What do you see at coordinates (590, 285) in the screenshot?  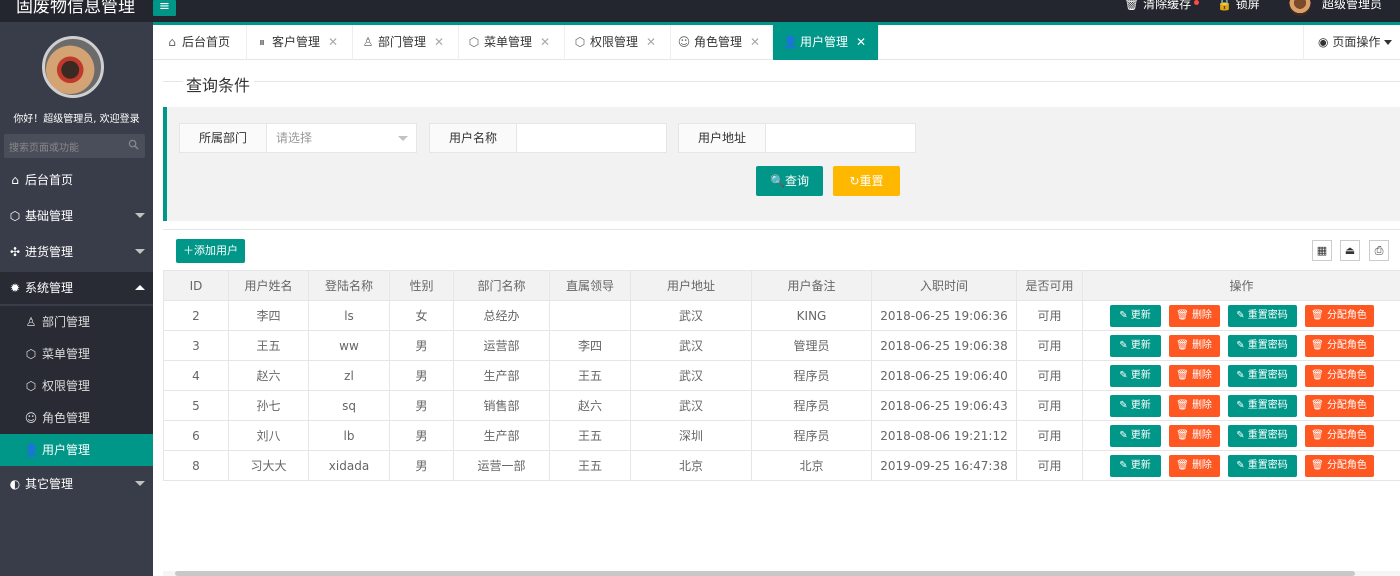 I see `column-header: 直属领导` at bounding box center [590, 285].